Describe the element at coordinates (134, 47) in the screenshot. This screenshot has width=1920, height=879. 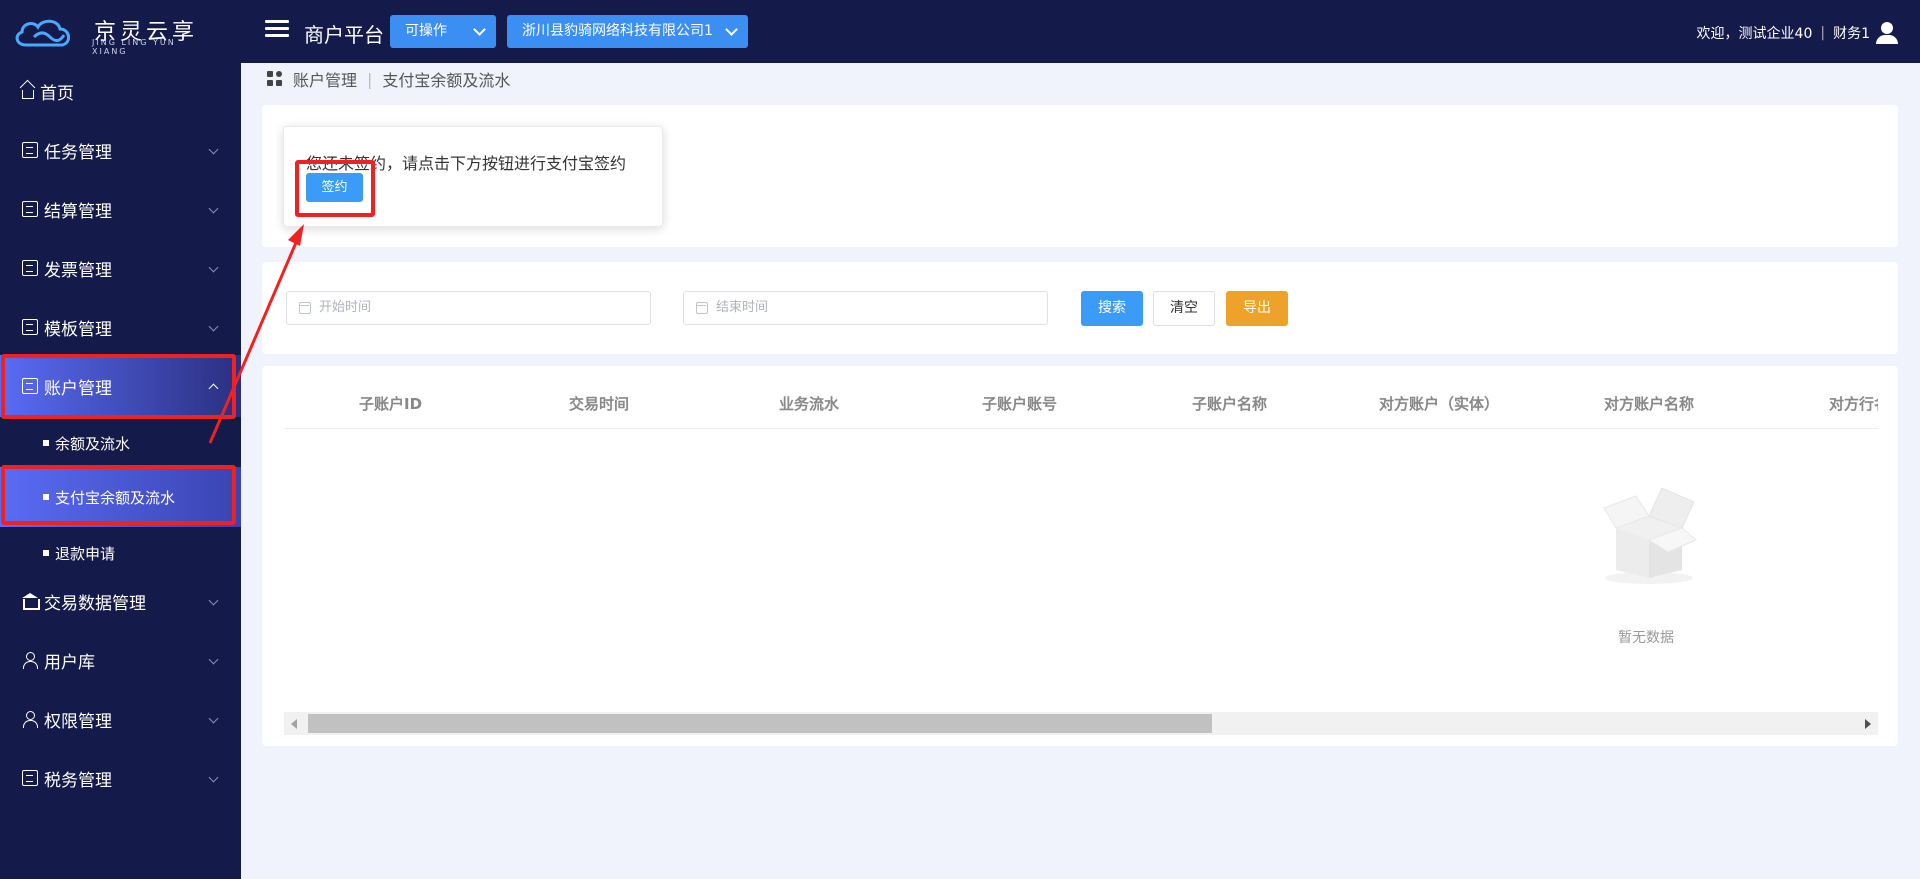
I see `logo-subtitle: JING LING YUN XIANG` at that location.